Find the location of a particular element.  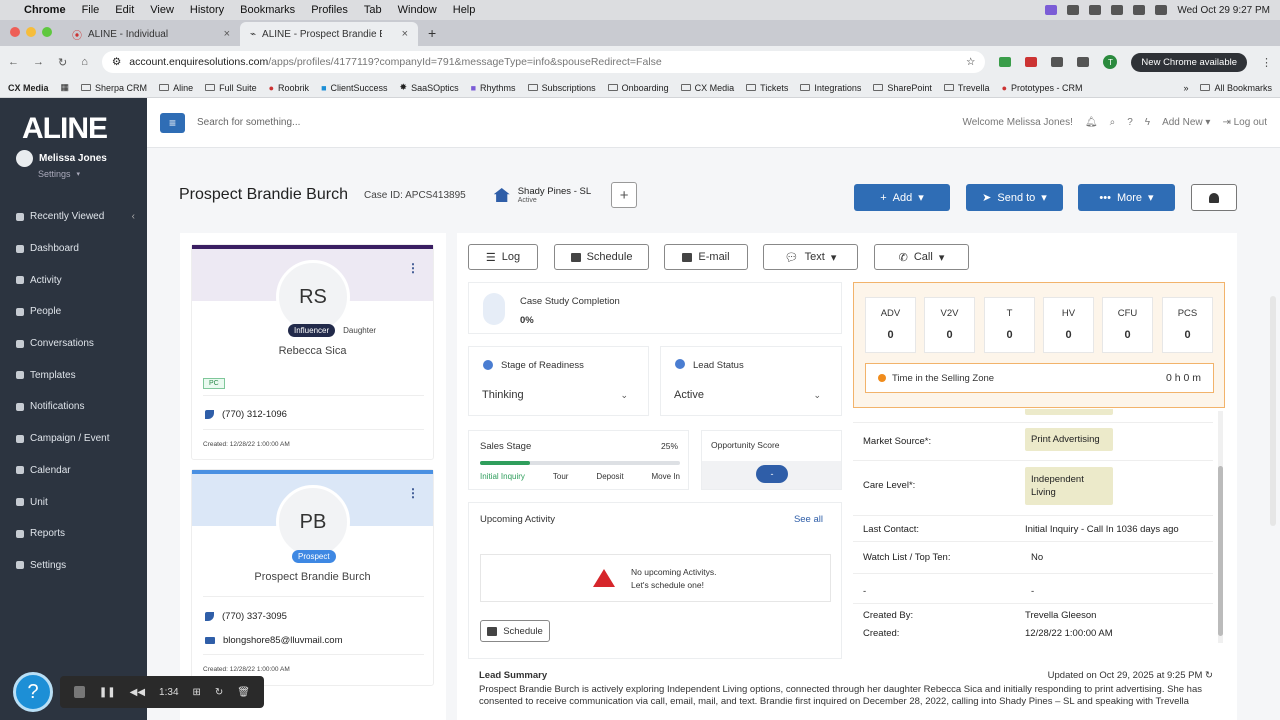

minimize-window-icon is located at coordinates (31, 32).